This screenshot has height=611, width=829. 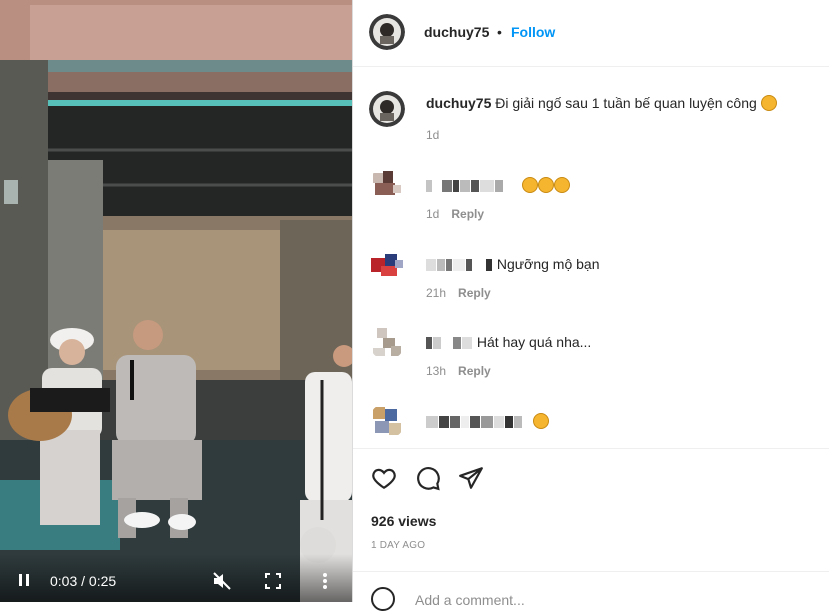 I want to click on comment-age: 13h, so click(x=436, y=371).